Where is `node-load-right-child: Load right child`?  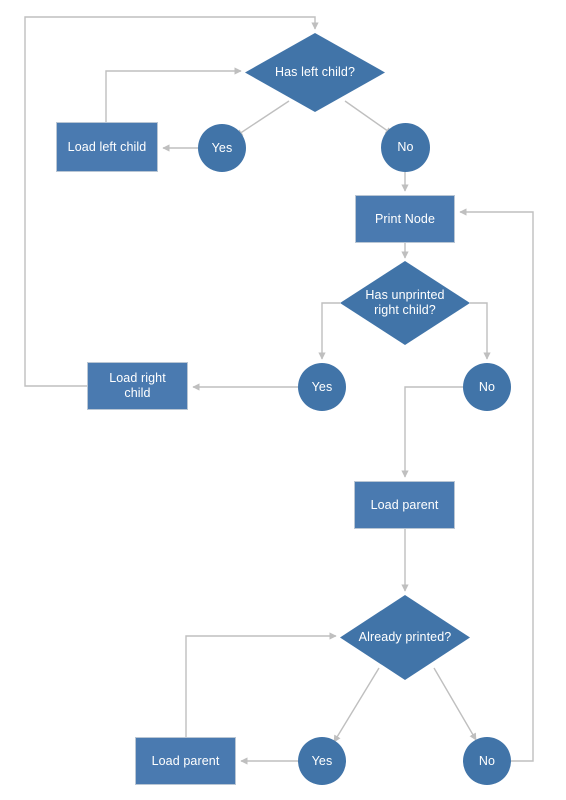
node-load-right-child: Load right child is located at coordinates (137, 386).